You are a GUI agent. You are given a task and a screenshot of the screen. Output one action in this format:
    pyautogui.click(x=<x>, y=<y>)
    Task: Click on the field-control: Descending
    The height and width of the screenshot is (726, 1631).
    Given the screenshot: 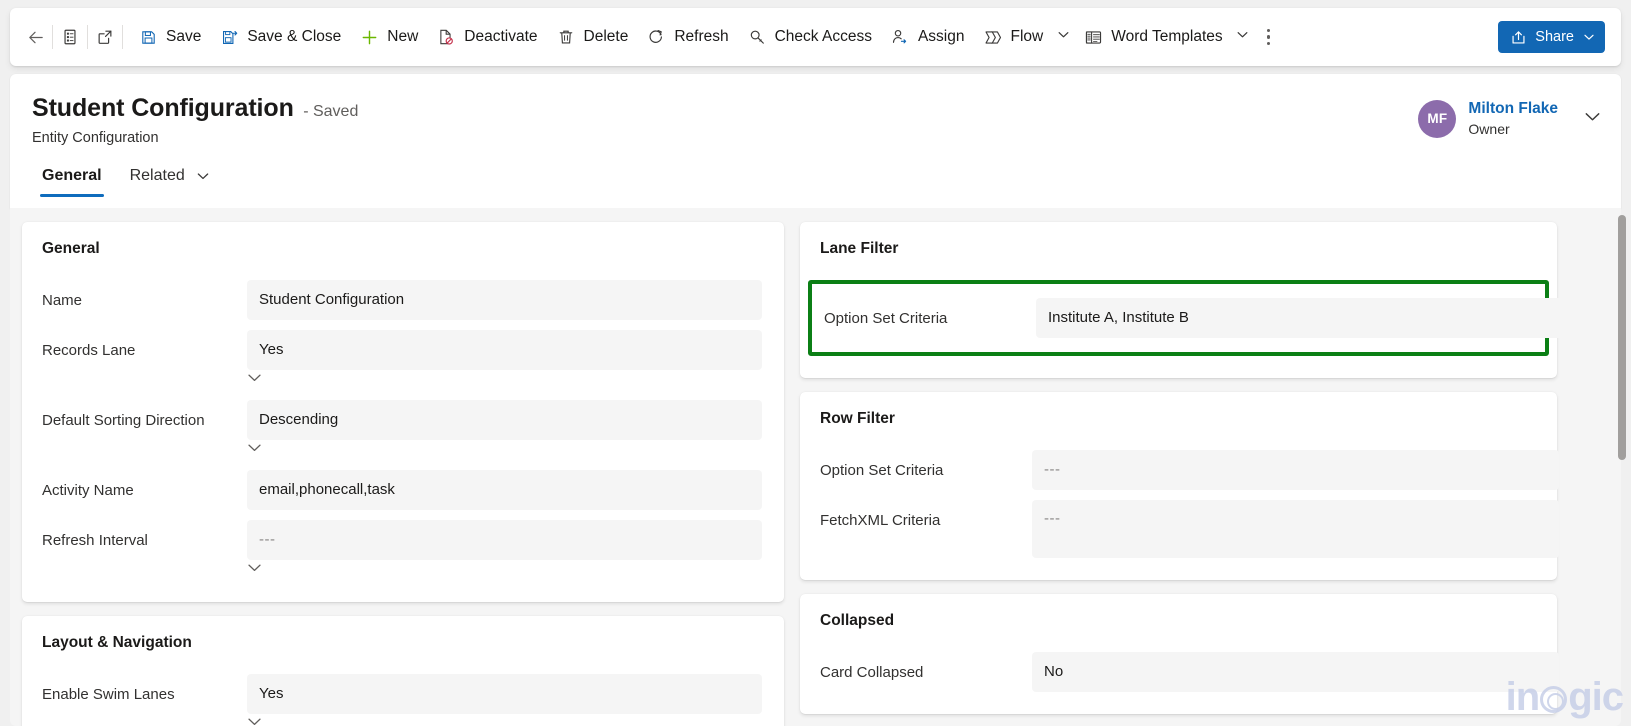 What is the action you would take?
    pyautogui.click(x=504, y=430)
    